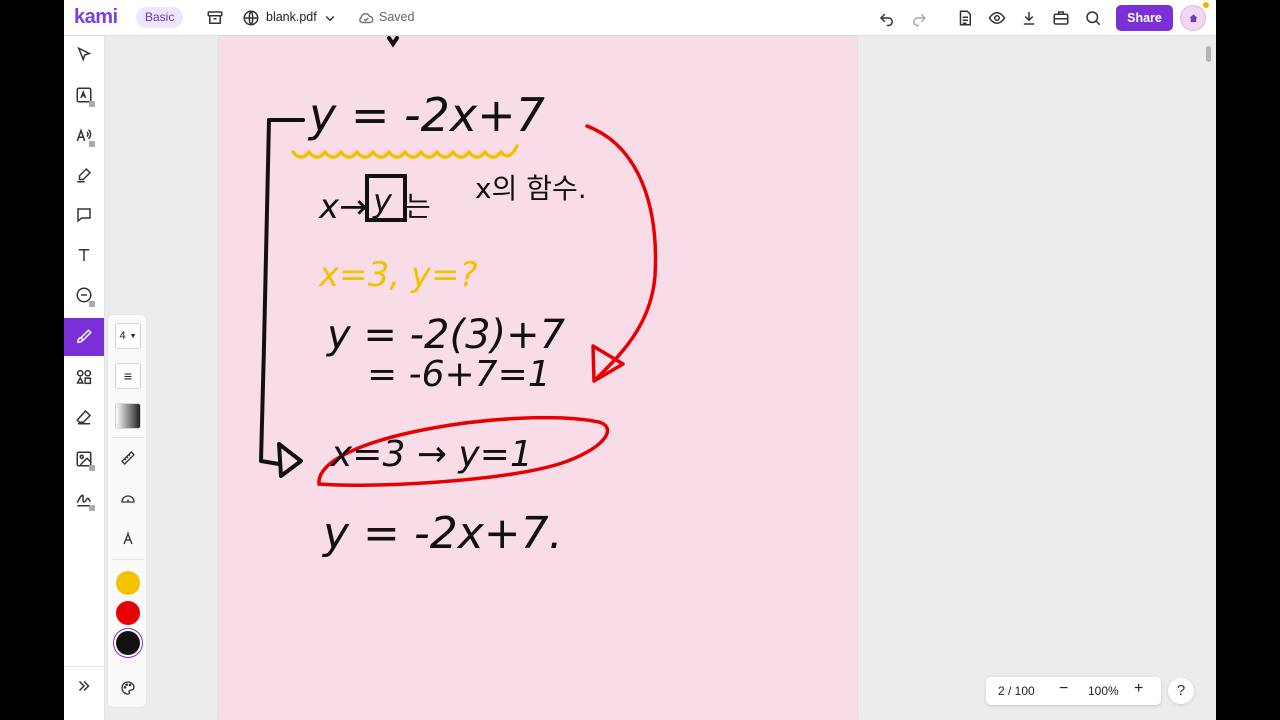 This screenshot has width=1280, height=720. What do you see at coordinates (531, 188) in the screenshot?
I see `handwriting-line2-c: x의 함수.` at bounding box center [531, 188].